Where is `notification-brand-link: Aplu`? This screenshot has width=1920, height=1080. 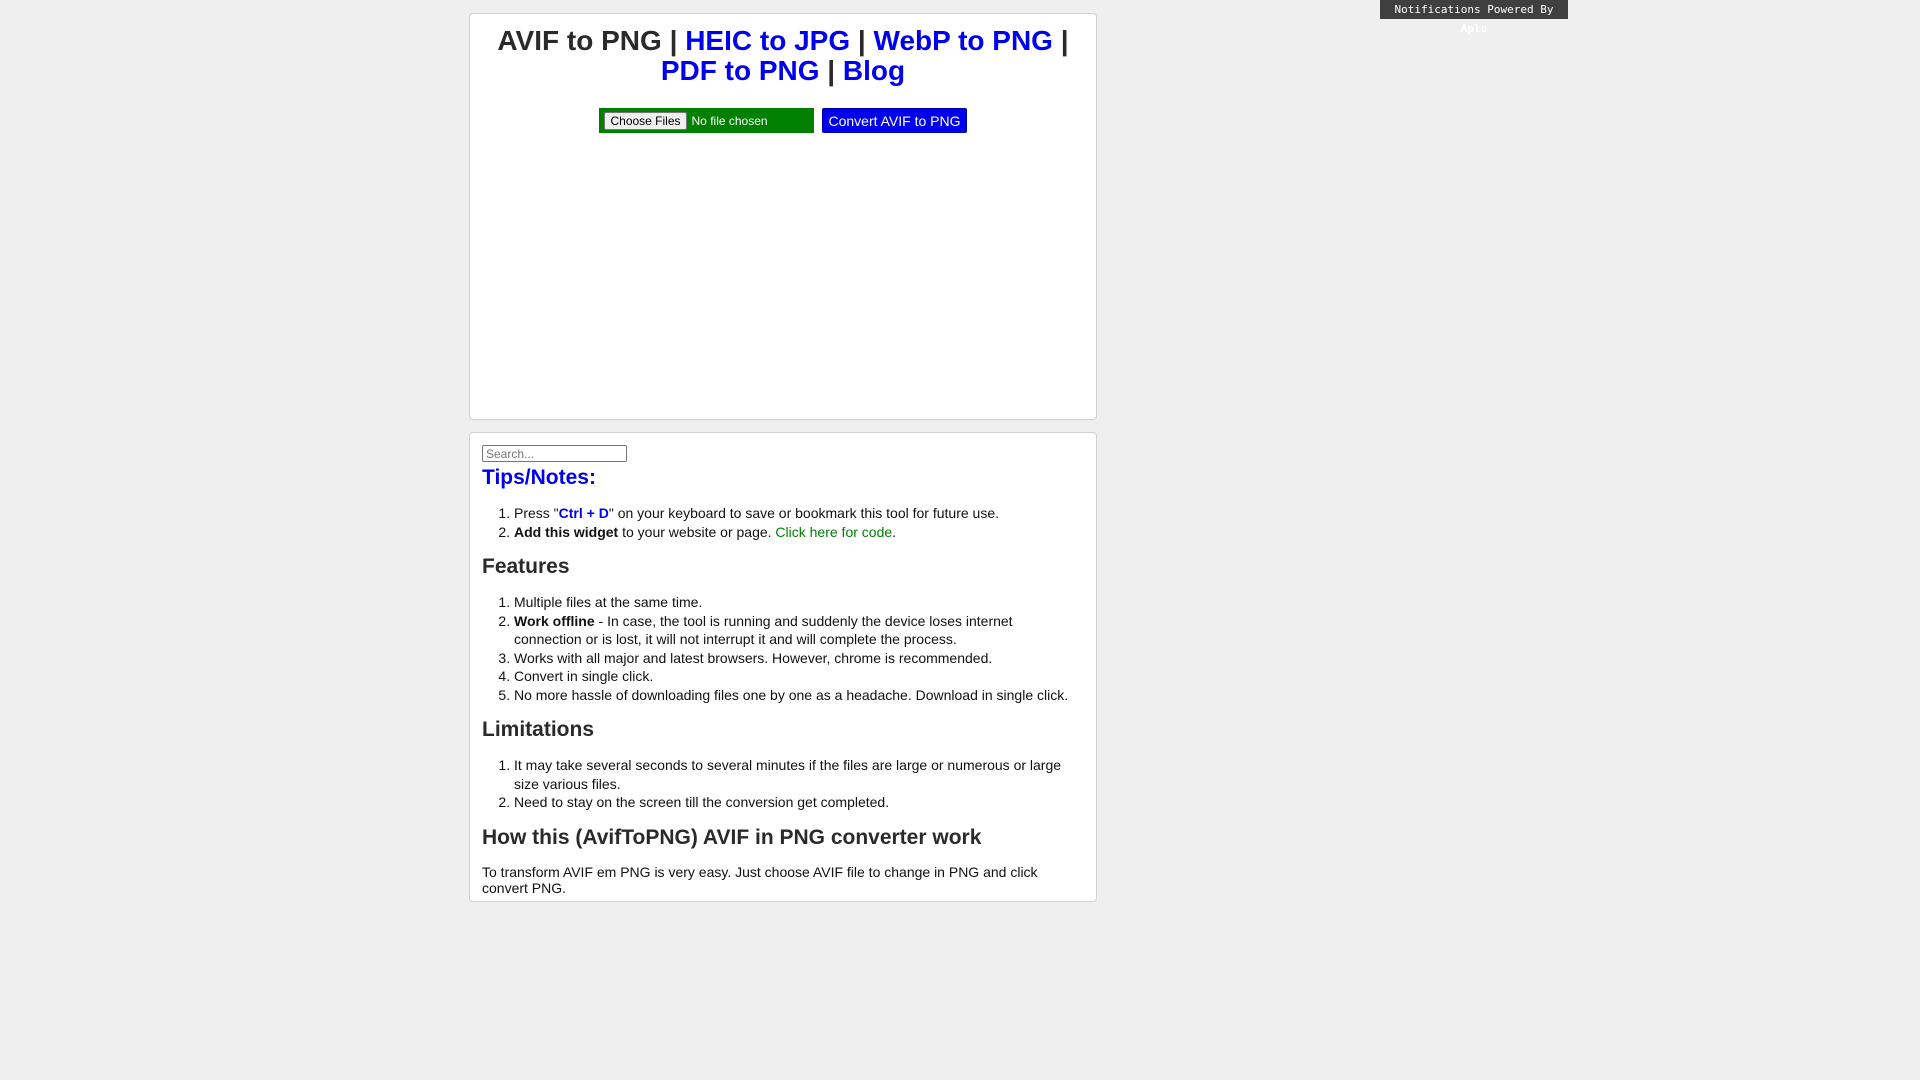
notification-brand-link: Aplu is located at coordinates (1474, 28).